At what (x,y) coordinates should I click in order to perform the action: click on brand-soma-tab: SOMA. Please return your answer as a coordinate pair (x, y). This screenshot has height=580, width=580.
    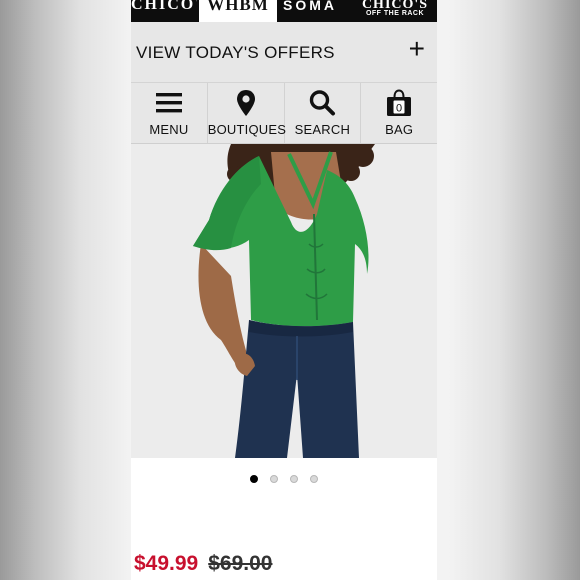
    Looking at the image, I should click on (317, 11).